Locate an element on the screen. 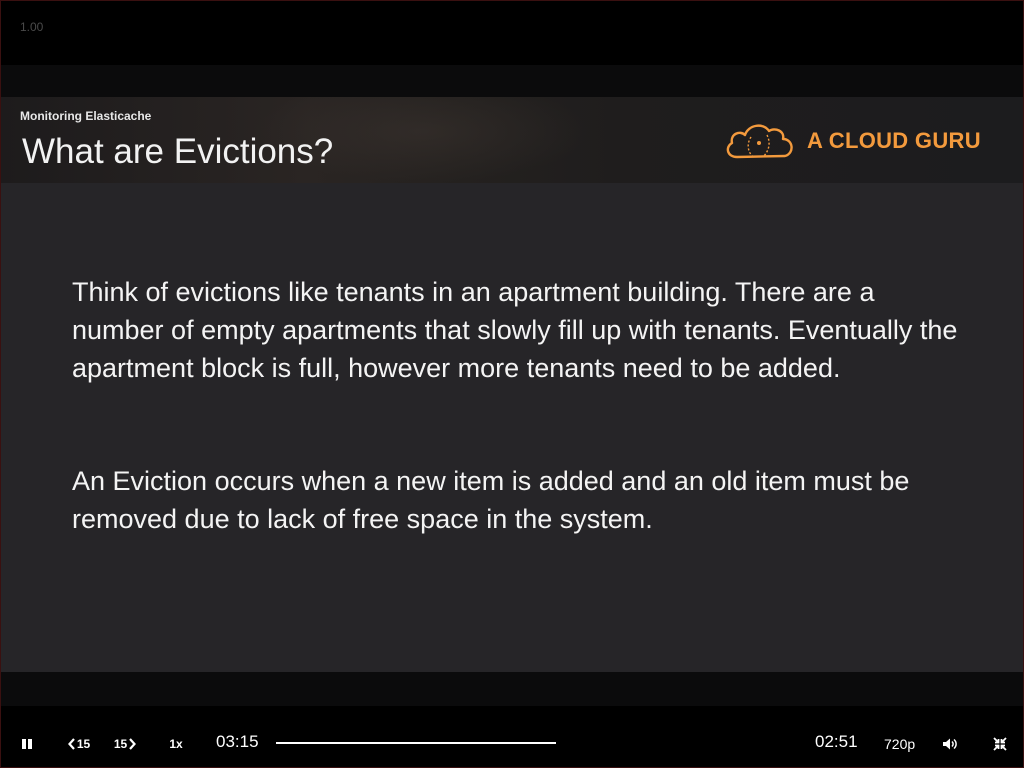  pause-icon is located at coordinates (27, 744).